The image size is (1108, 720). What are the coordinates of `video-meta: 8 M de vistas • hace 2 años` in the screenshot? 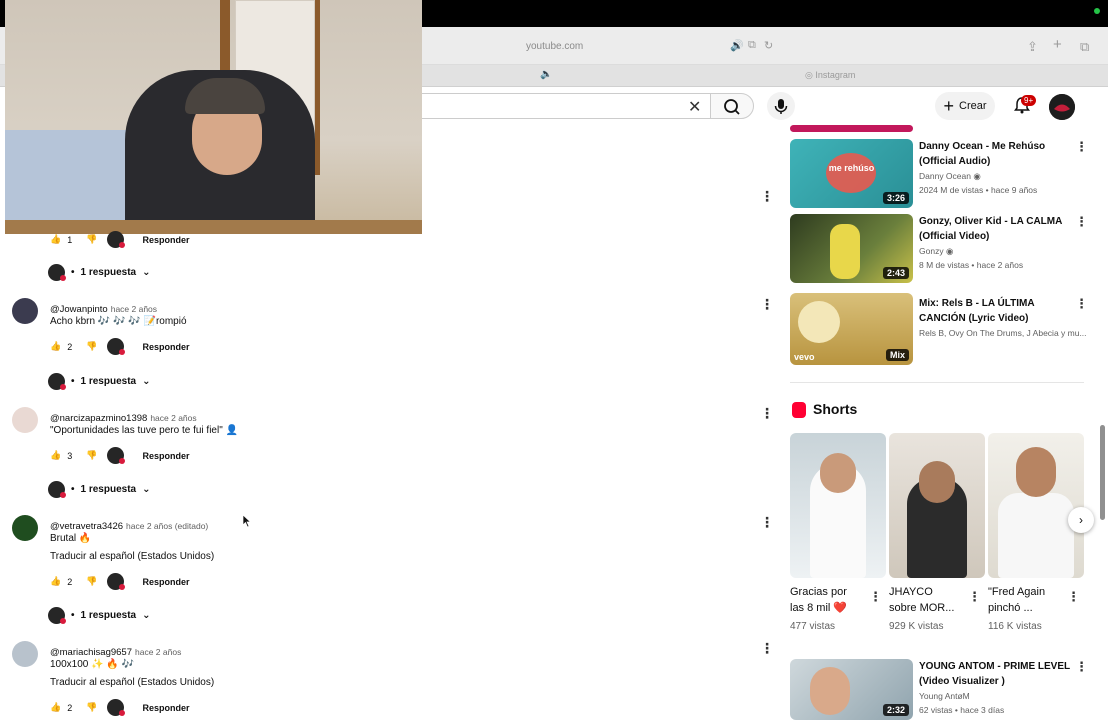 It's located at (971, 265).